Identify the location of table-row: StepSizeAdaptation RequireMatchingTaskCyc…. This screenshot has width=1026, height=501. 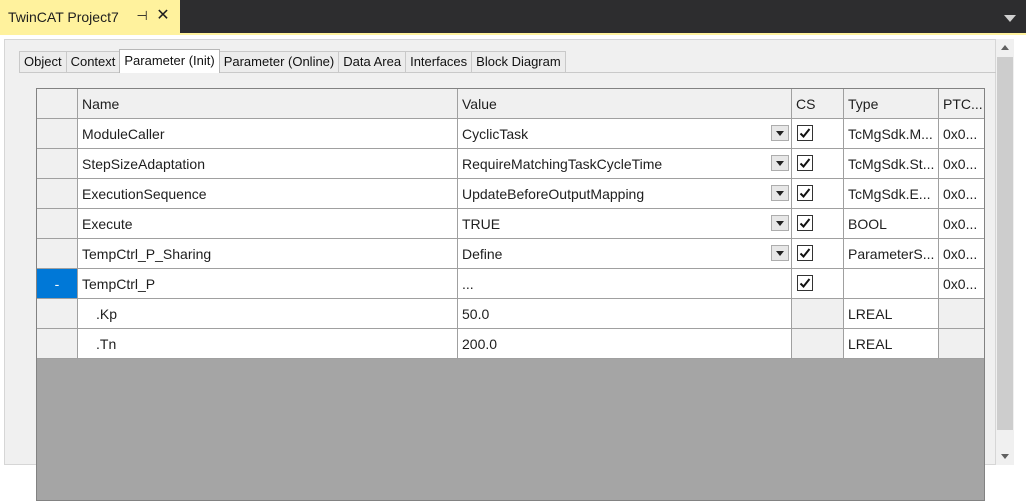
(510, 164).